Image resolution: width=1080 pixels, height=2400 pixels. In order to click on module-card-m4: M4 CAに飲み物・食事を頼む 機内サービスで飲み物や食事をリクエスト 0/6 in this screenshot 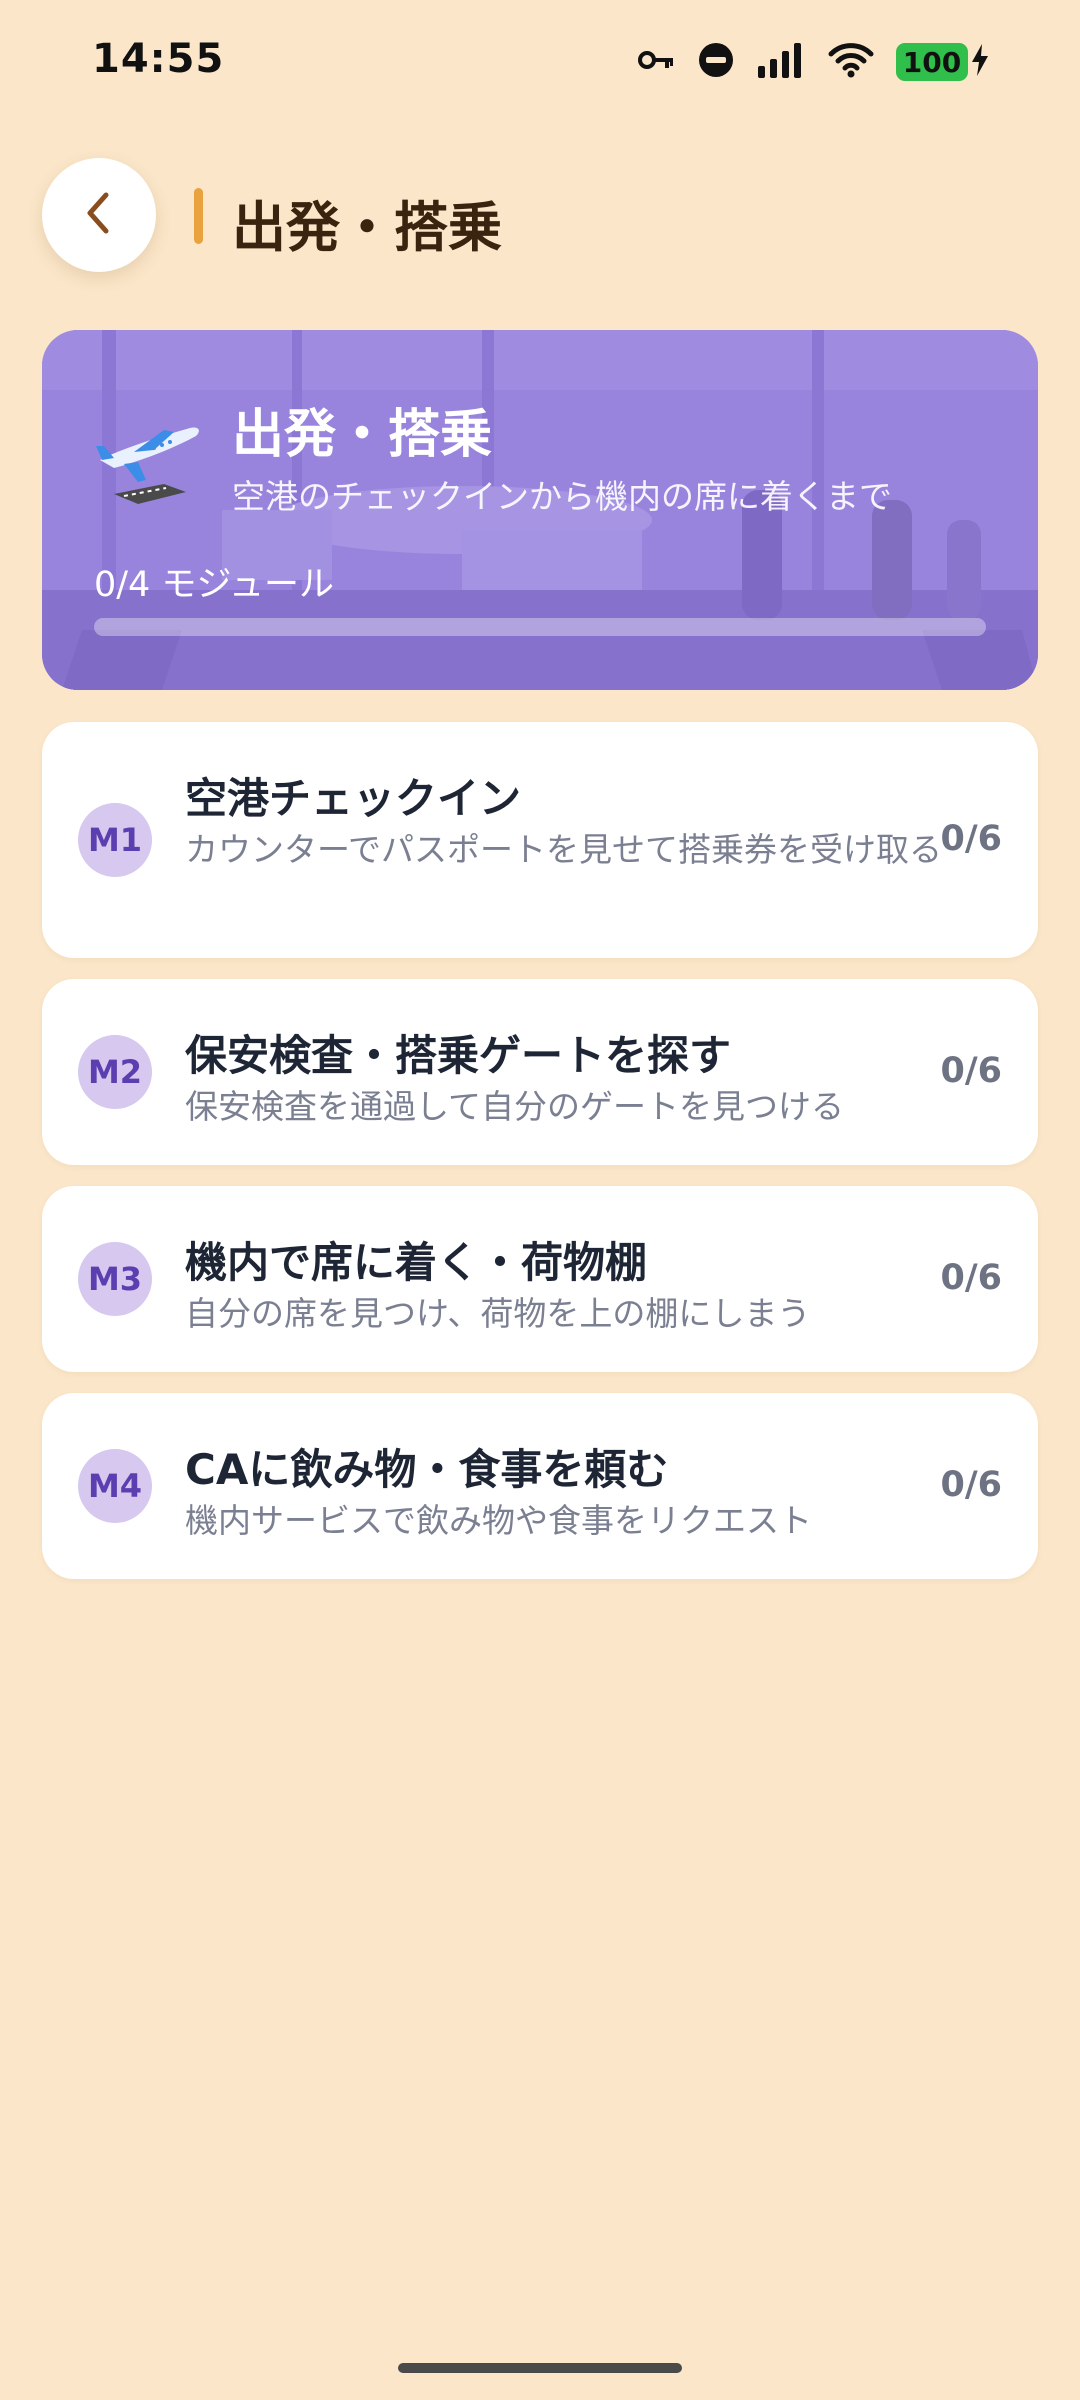, I will do `click(540, 1486)`.